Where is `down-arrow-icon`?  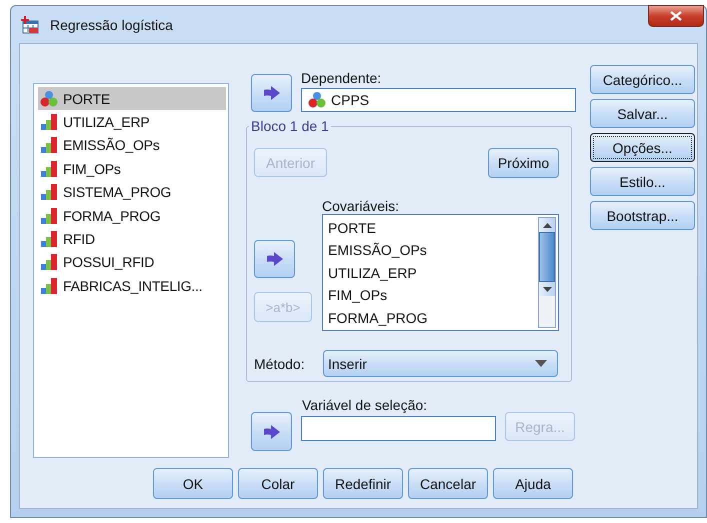
down-arrow-icon is located at coordinates (547, 289).